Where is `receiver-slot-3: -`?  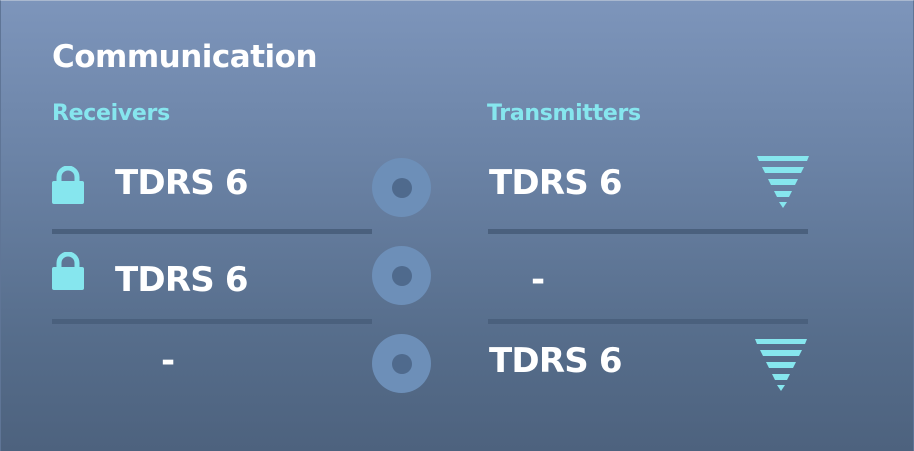 receiver-slot-3: - is located at coordinates (212, 370).